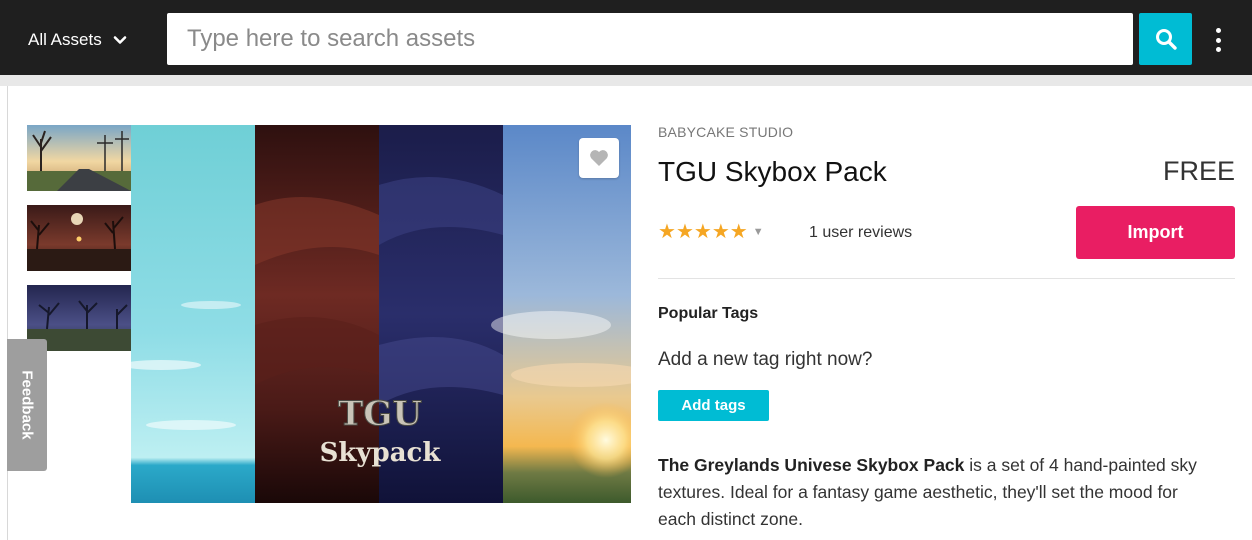  Describe the element at coordinates (380, 414) in the screenshot. I see `image-logo-text: TGU` at that location.